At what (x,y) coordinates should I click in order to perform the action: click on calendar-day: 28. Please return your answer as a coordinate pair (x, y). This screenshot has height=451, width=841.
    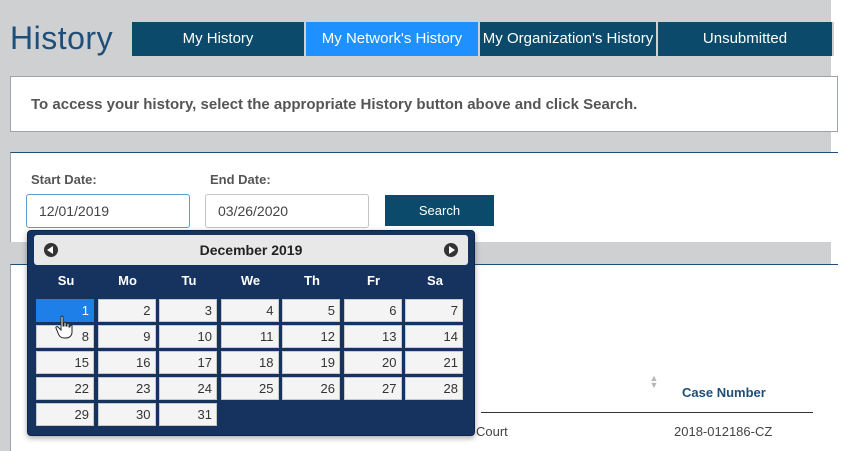
    Looking at the image, I should click on (434, 388).